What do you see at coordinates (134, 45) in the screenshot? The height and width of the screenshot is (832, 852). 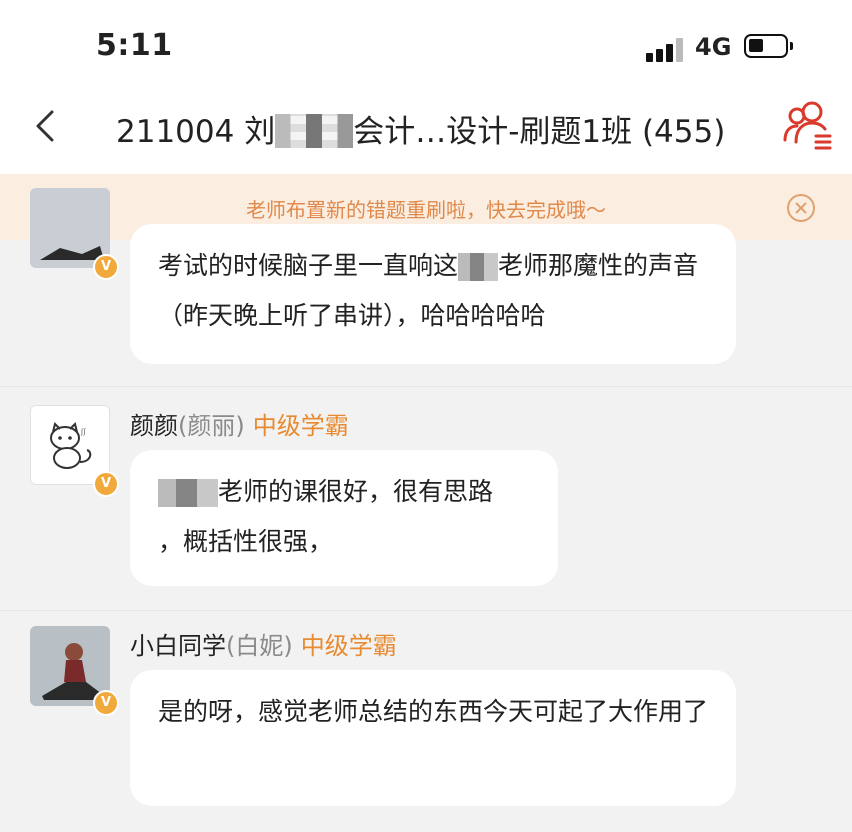 I see `status-time: 5:11` at bounding box center [134, 45].